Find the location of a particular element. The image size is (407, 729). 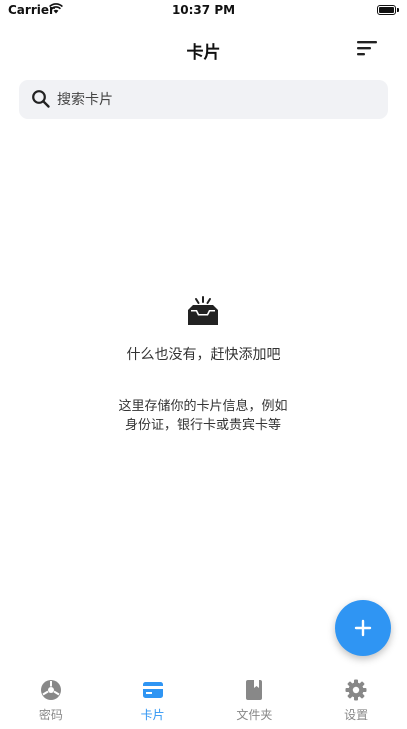

tab-label: 设置 is located at coordinates (356, 715).